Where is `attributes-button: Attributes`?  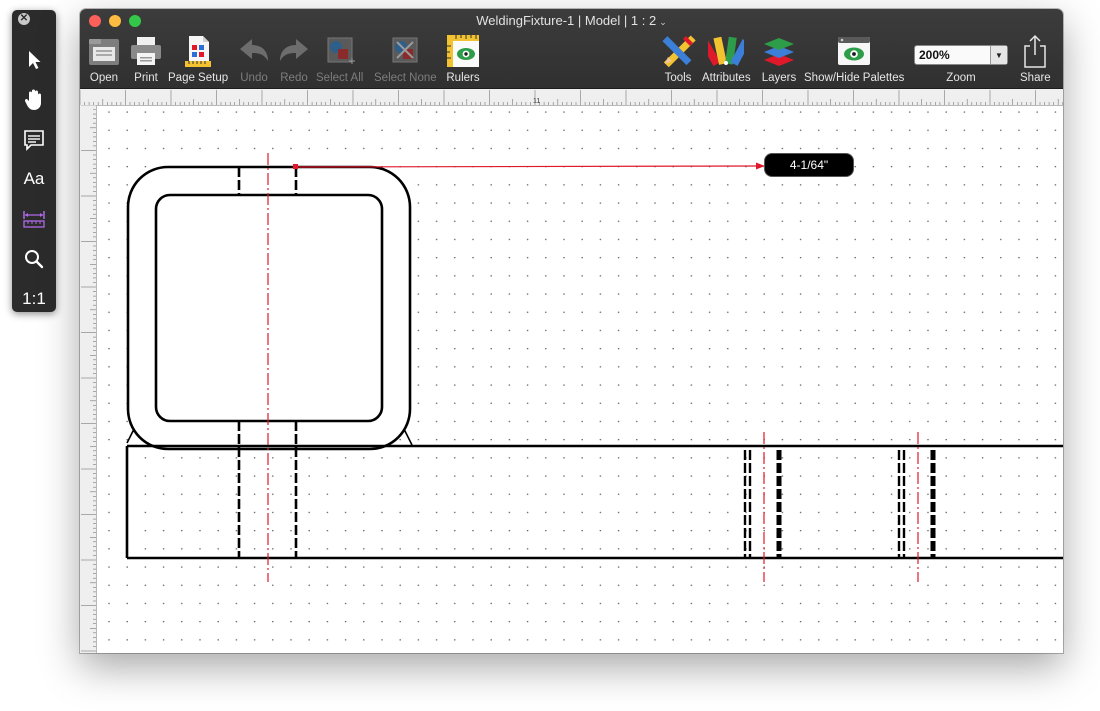 attributes-button: Attributes is located at coordinates (726, 58).